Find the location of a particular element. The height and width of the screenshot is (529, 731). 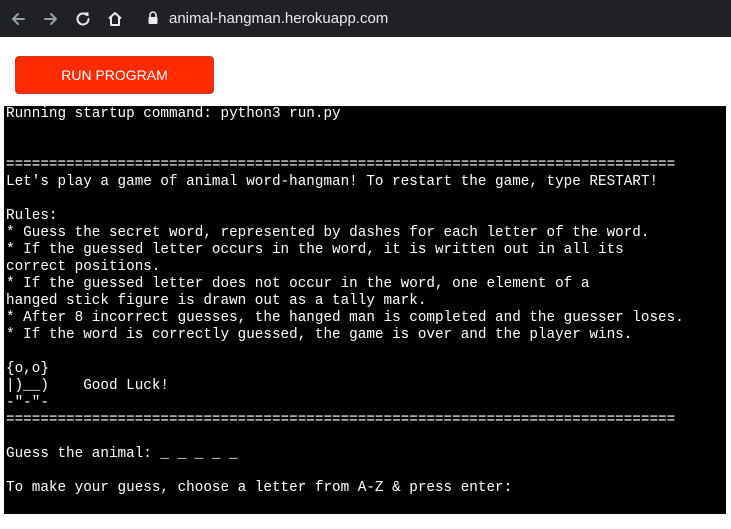

terminal-line: Running startup command: python3 run.py is located at coordinates (173, 114).